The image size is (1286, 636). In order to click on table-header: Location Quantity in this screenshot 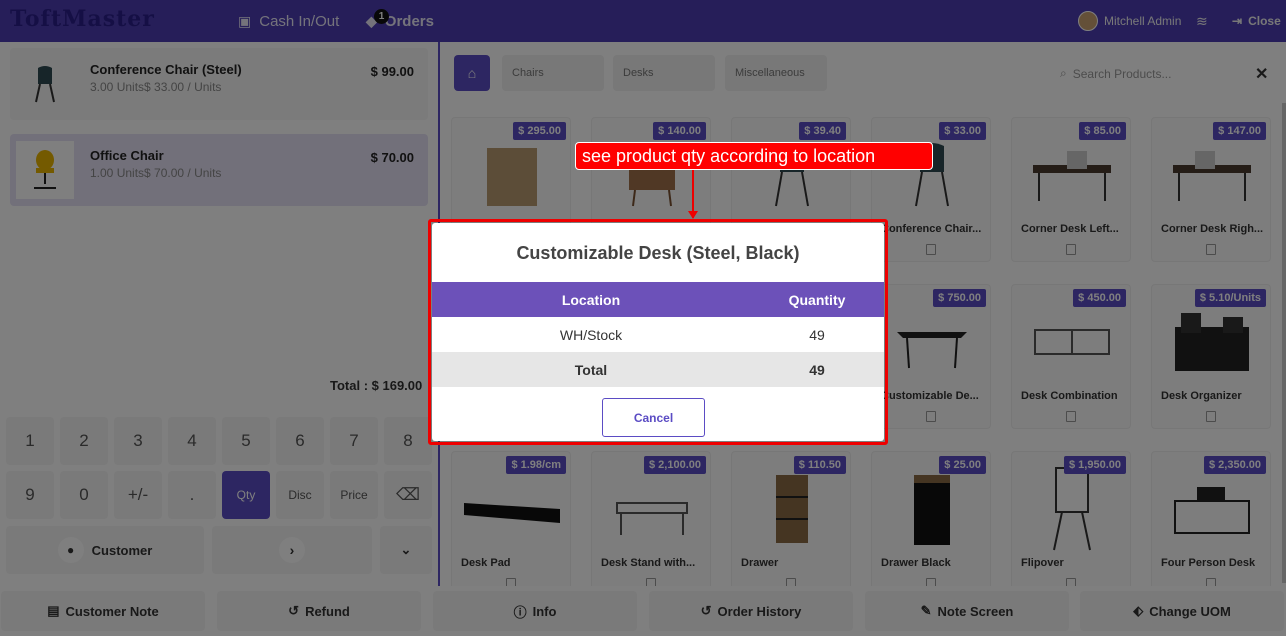, I will do `click(658, 299)`.